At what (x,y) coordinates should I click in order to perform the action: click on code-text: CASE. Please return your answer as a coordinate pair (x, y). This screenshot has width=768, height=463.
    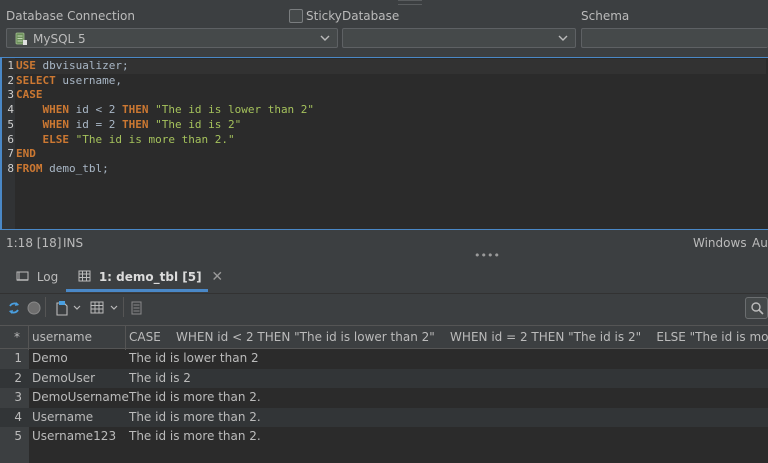
    Looking at the image, I should click on (29, 95).